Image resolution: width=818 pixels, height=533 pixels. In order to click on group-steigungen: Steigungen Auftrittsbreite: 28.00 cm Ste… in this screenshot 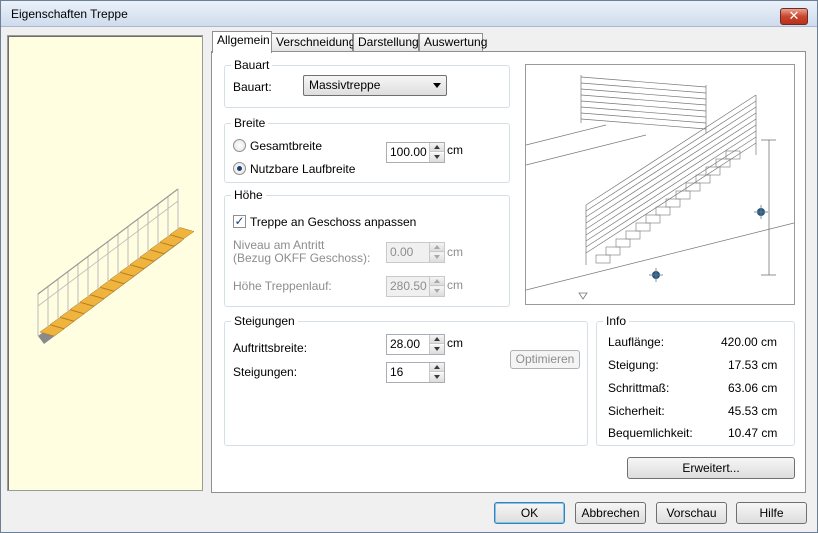, I will do `click(406, 380)`.